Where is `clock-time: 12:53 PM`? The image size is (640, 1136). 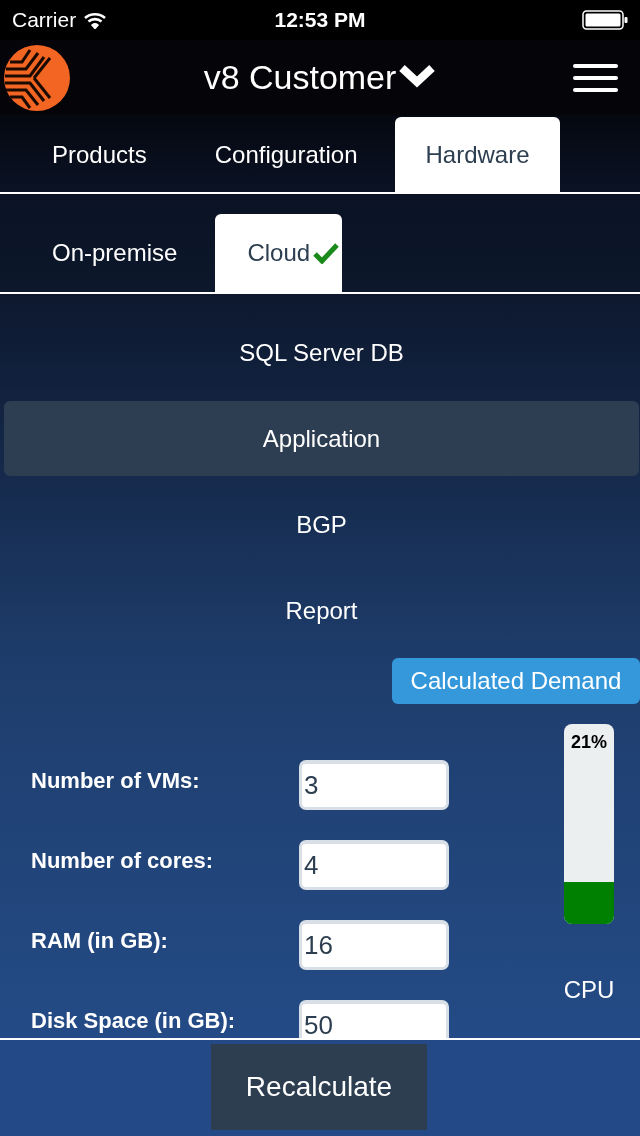
clock-time: 12:53 PM is located at coordinates (320, 20).